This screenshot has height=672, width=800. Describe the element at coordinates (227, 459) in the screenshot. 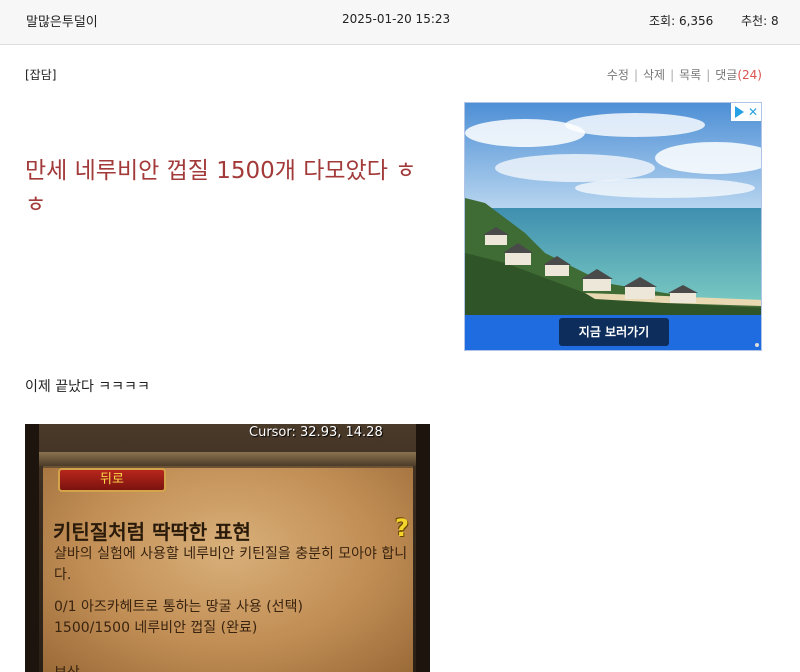

I see `frame-ornament` at that location.